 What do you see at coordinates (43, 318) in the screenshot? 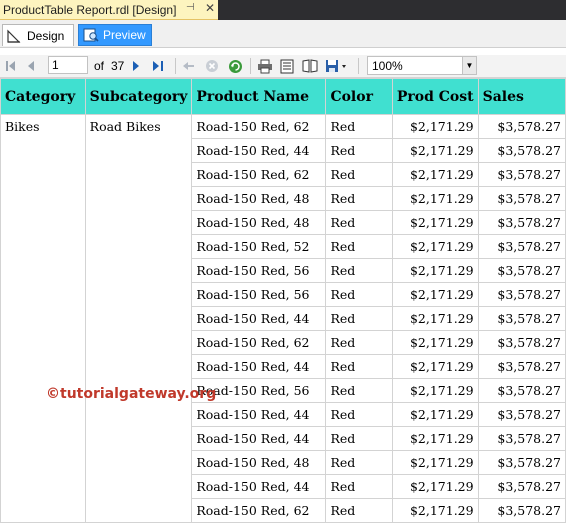
I see `group-category-cell: Bikes` at bounding box center [43, 318].